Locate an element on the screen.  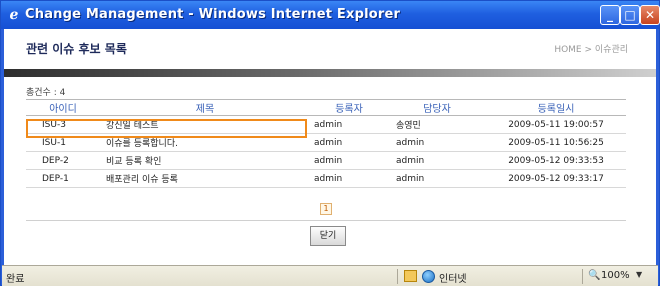
maximize-button: □ is located at coordinates (630, 15).